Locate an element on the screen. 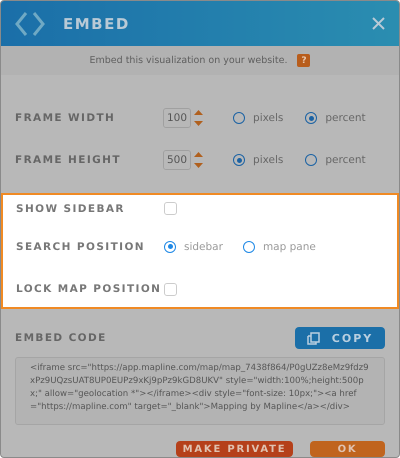  section-label: EMBED CODE is located at coordinates (61, 338).